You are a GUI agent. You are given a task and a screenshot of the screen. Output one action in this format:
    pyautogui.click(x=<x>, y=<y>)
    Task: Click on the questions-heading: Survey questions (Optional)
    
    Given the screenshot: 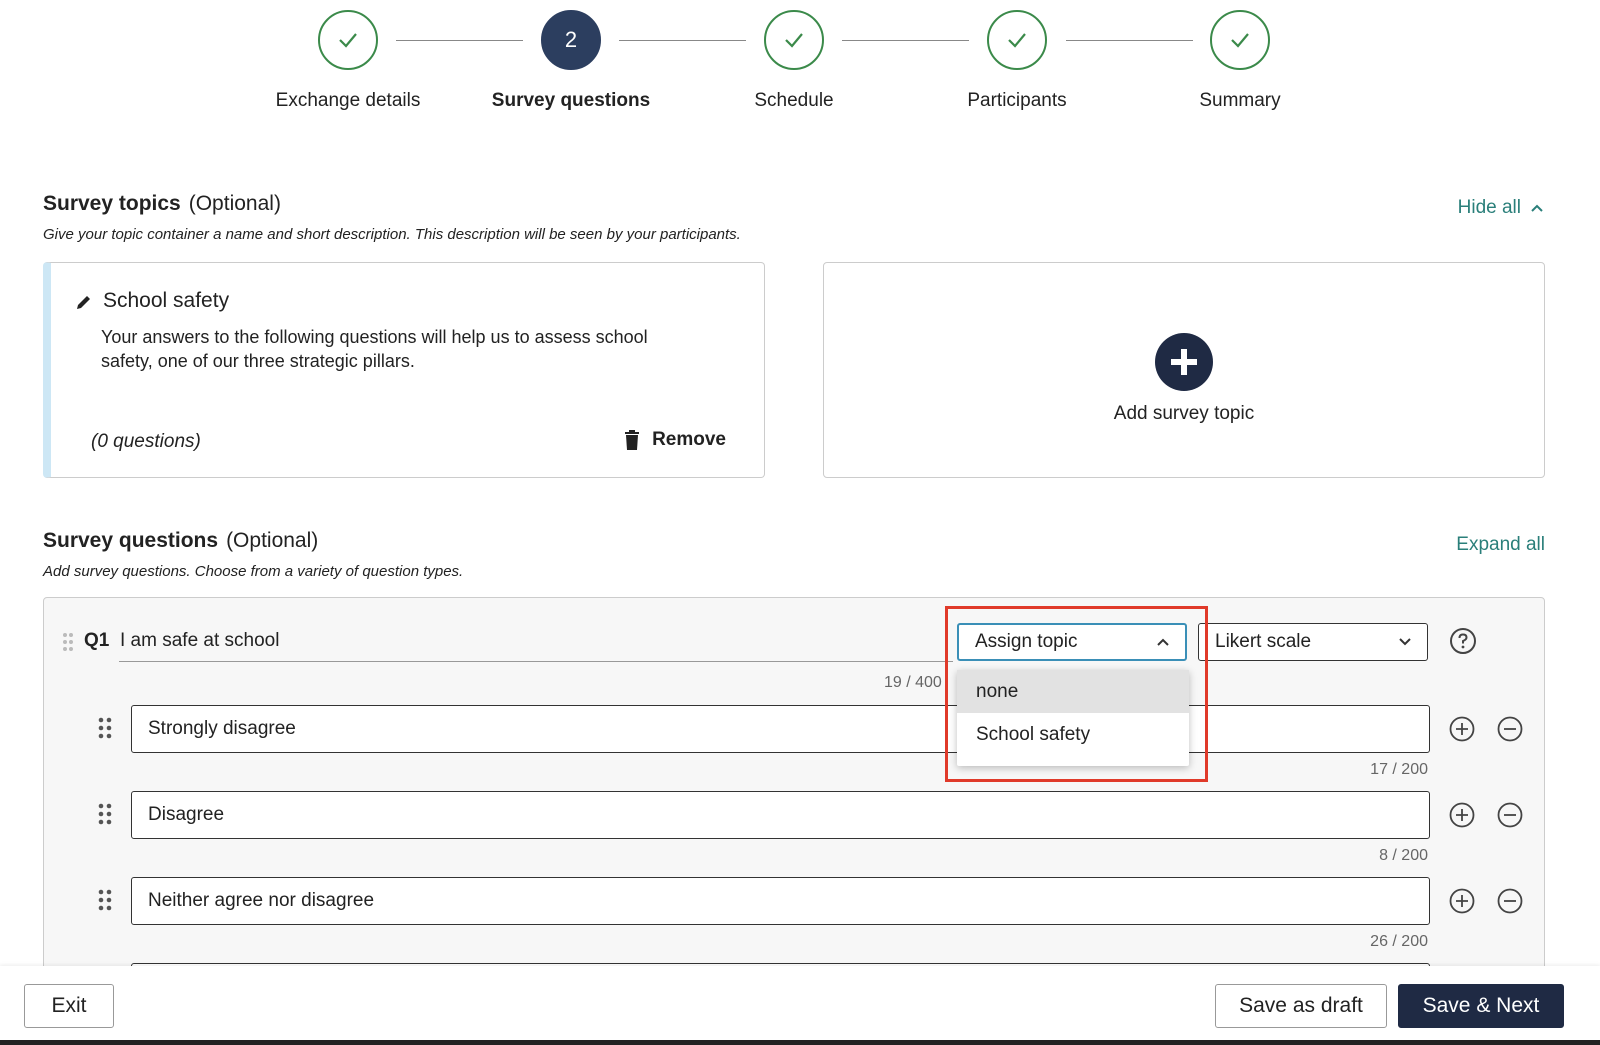 What is the action you would take?
    pyautogui.click(x=180, y=541)
    